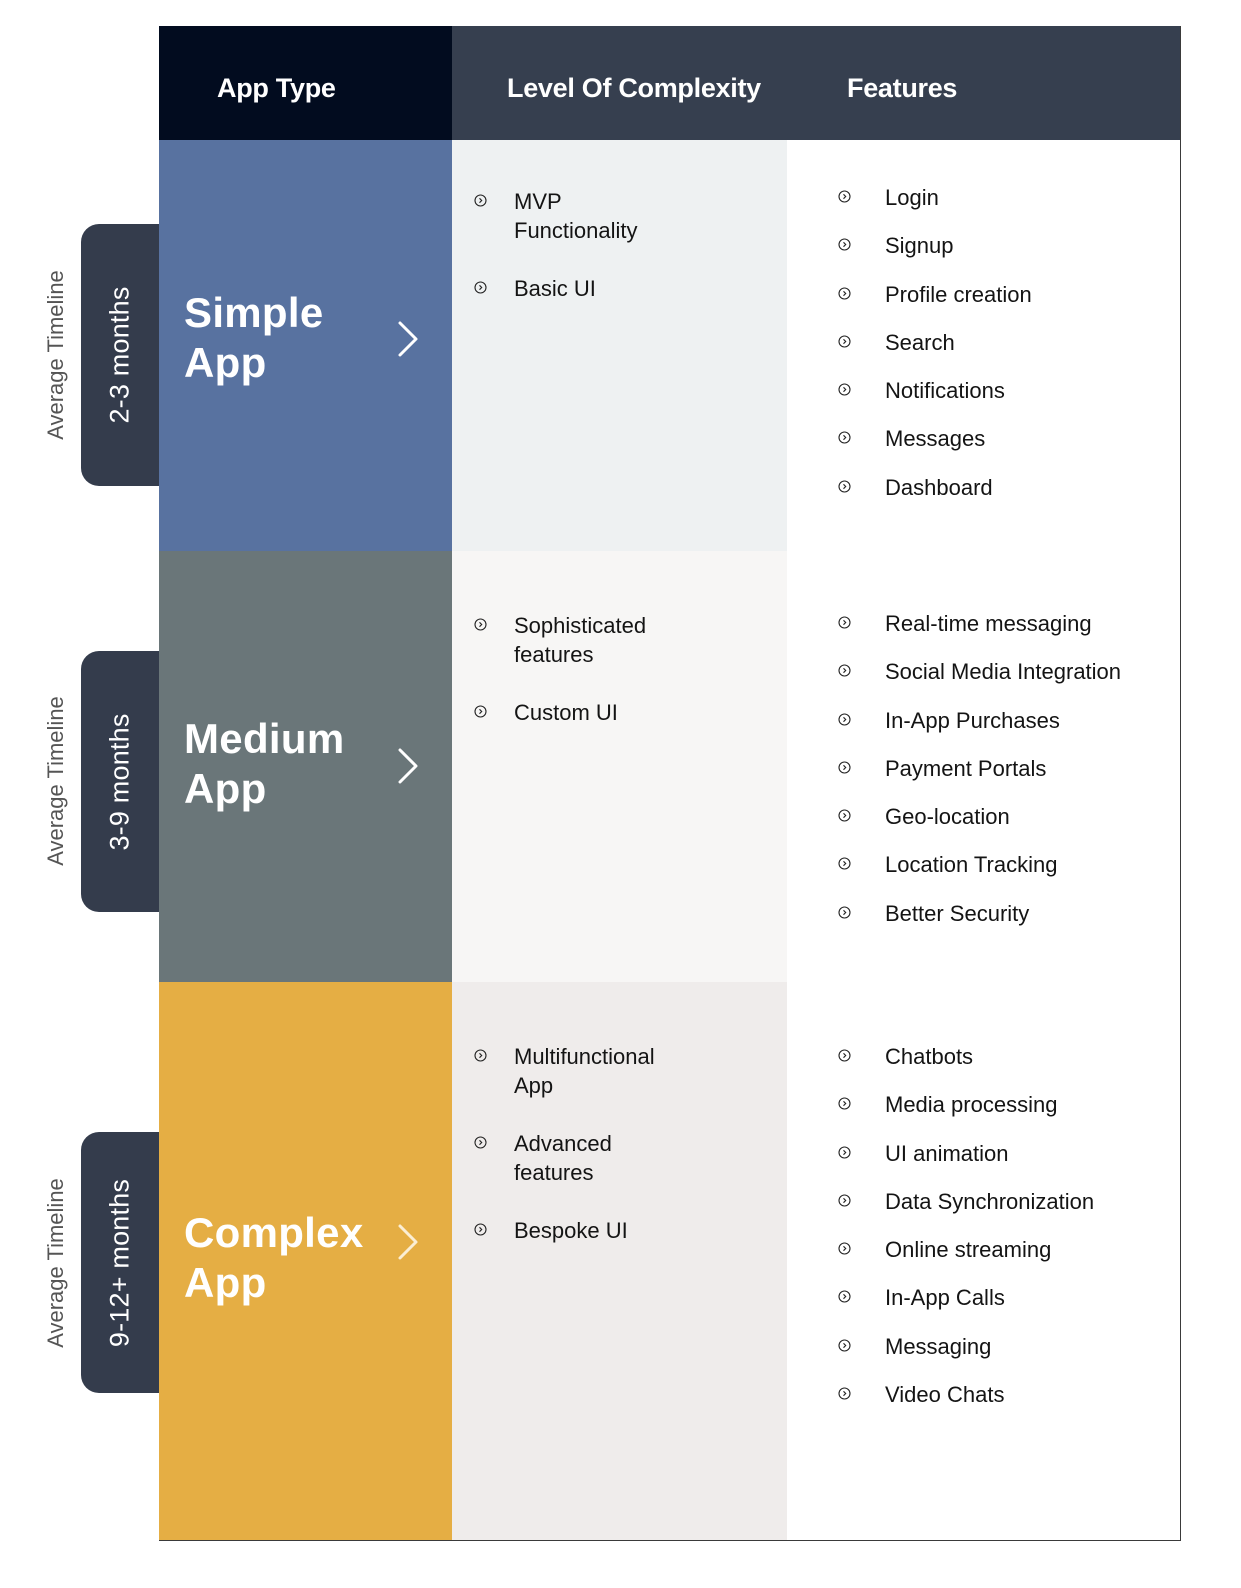  Describe the element at coordinates (947, 1153) in the screenshot. I see `list-item-label: UI animation` at that location.